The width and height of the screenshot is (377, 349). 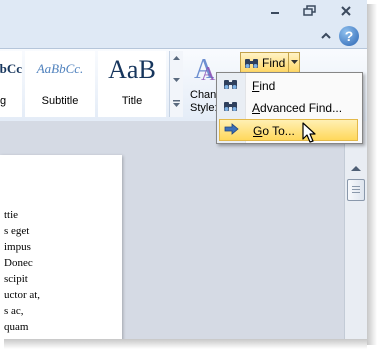 I want to click on mouse-cursor-icon, so click(x=309, y=132).